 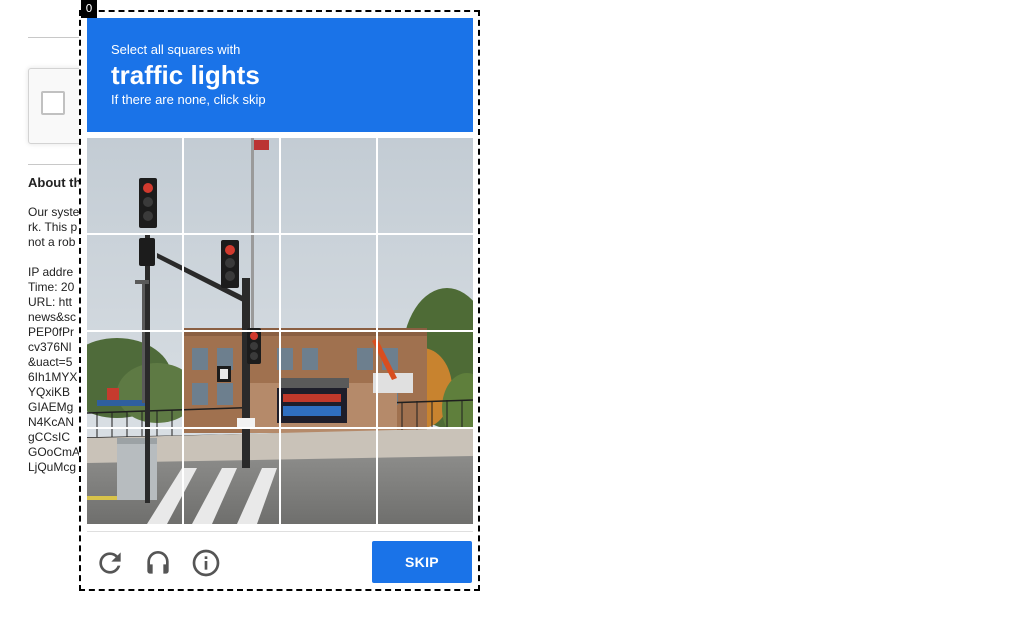 I want to click on background-text-line: URL: htt, so click(x=50, y=302).